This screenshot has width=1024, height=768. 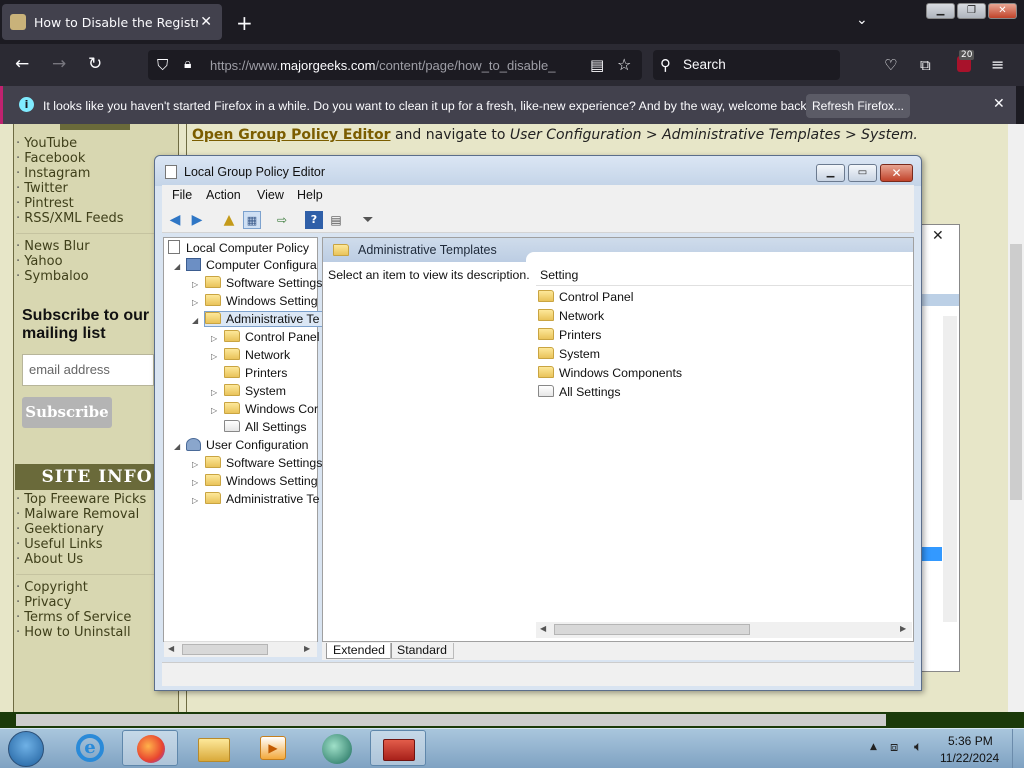 I want to click on setting-item-network: Network, so click(x=571, y=316).